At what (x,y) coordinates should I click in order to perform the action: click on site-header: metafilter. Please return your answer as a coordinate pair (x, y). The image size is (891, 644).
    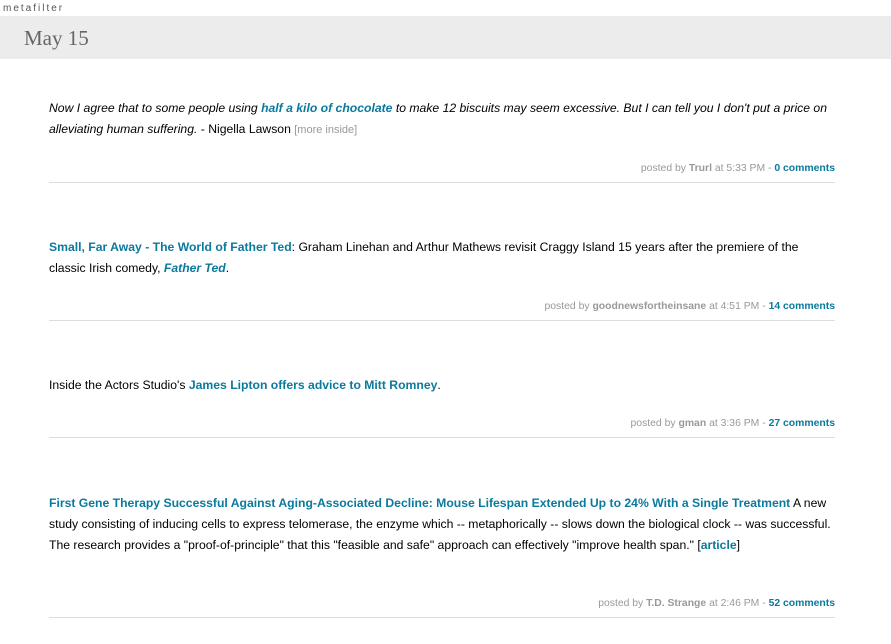
    Looking at the image, I should click on (445, 8).